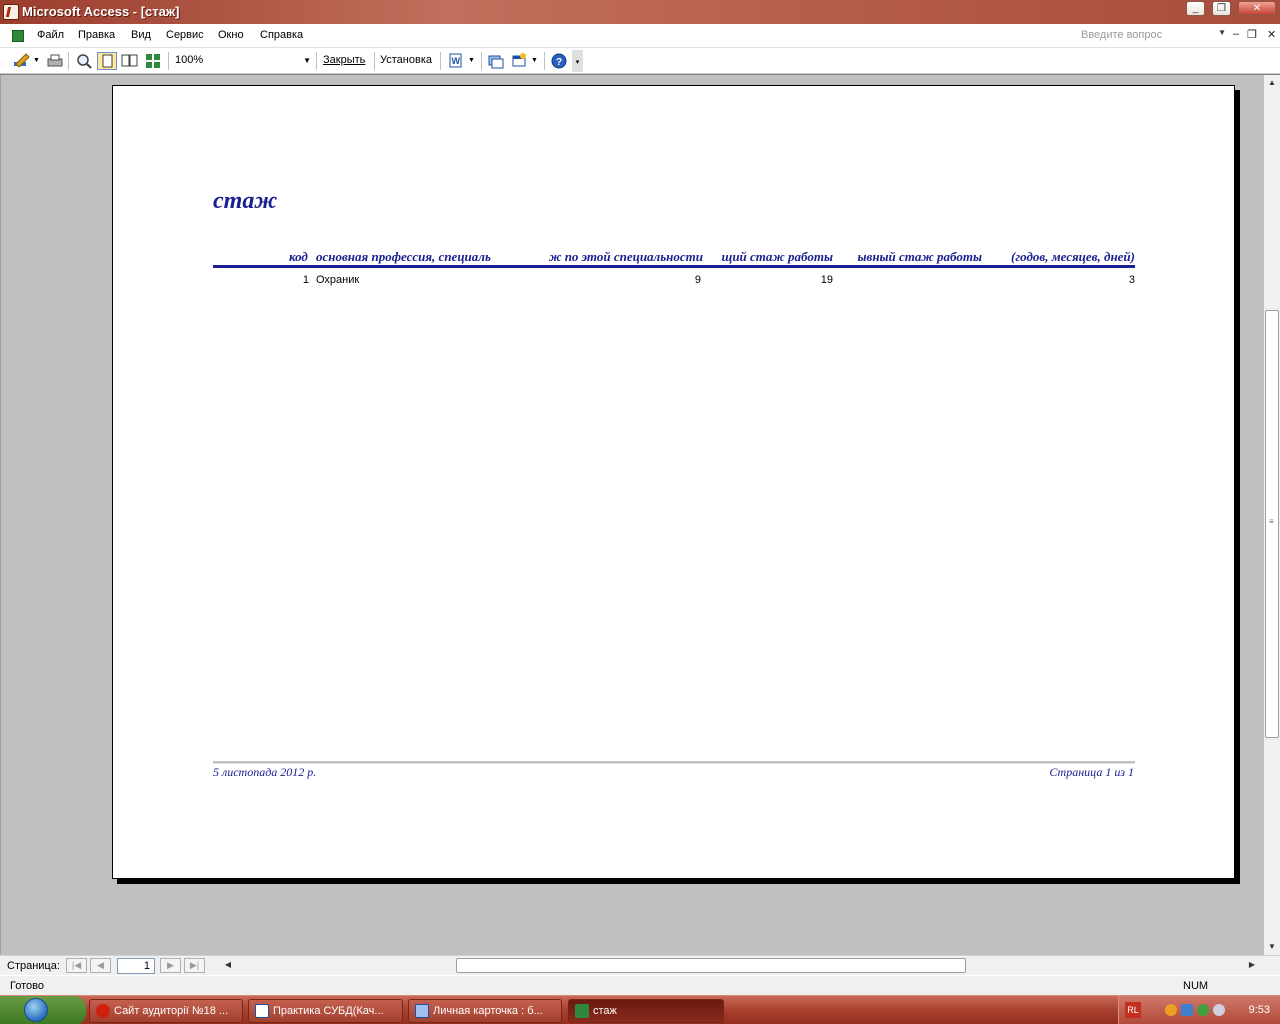  I want to click on ask-question-input: Введите вопрос ▼, so click(1152, 36).